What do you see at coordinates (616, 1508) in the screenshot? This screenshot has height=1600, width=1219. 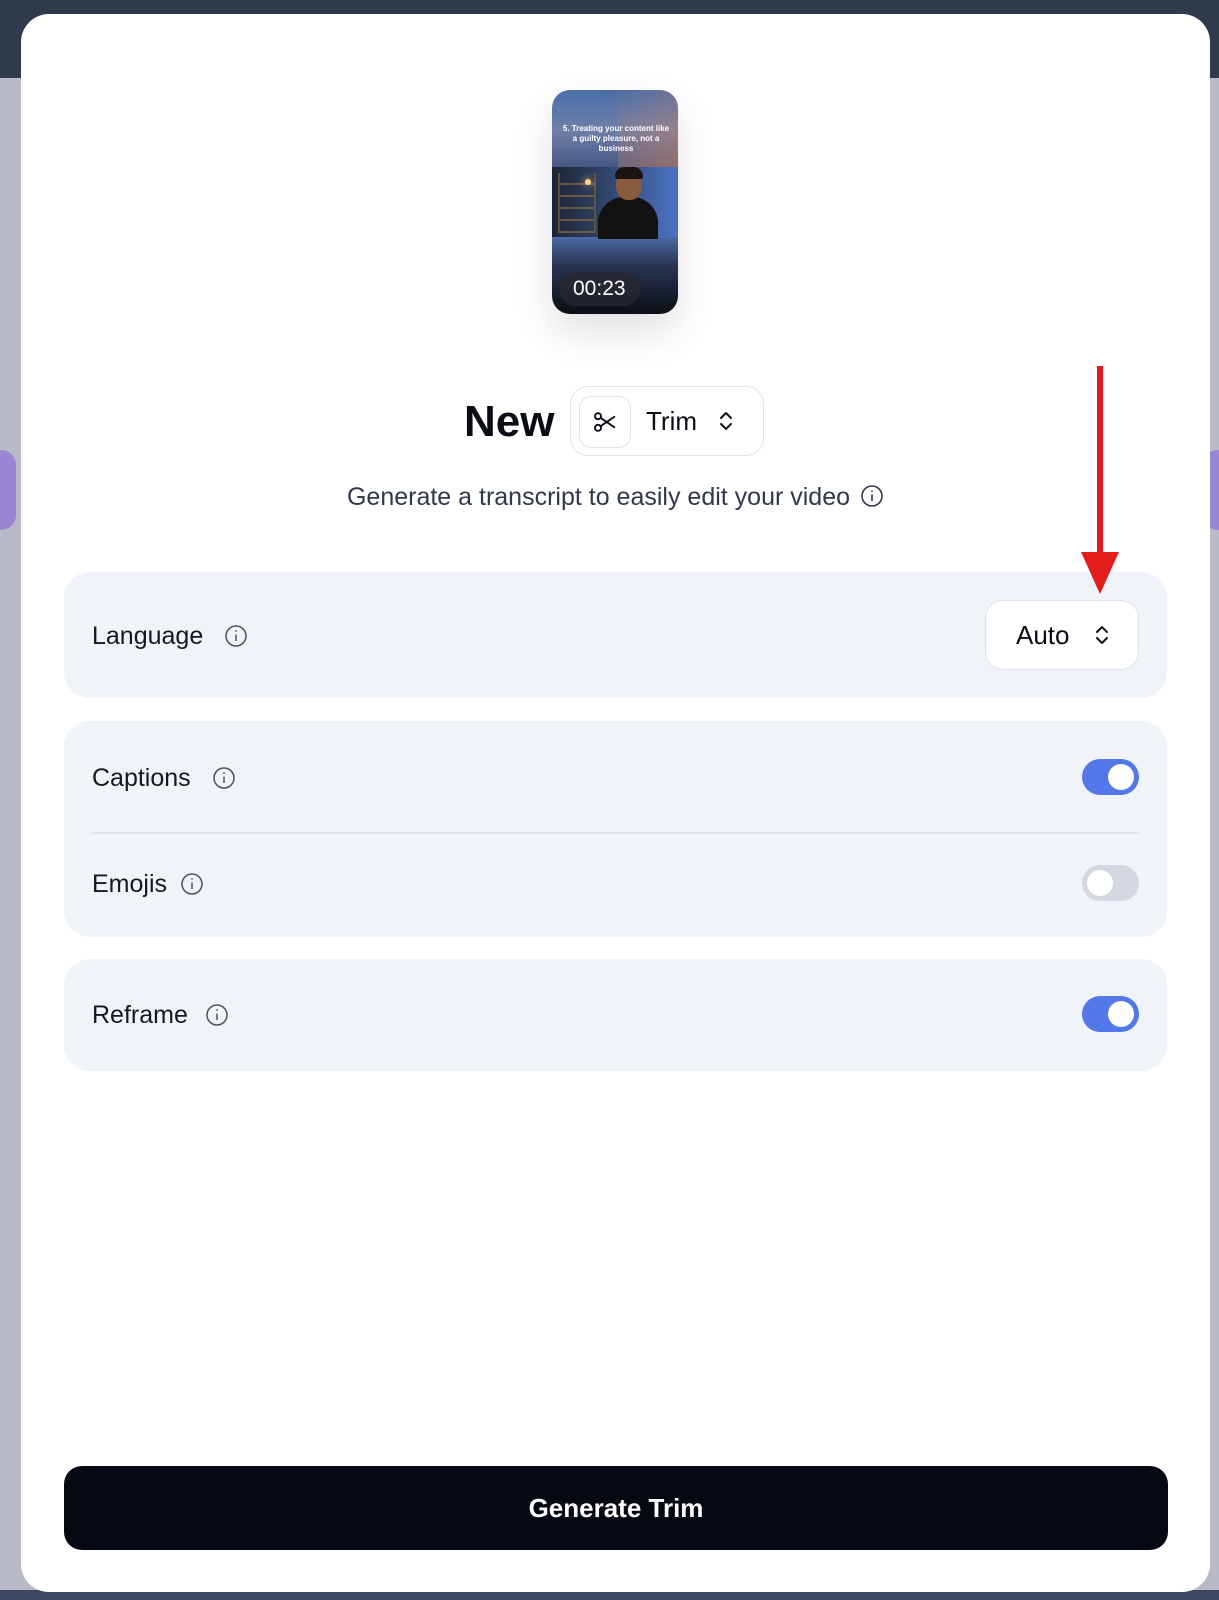 I see `generate-trim-button: Generate Trim` at bounding box center [616, 1508].